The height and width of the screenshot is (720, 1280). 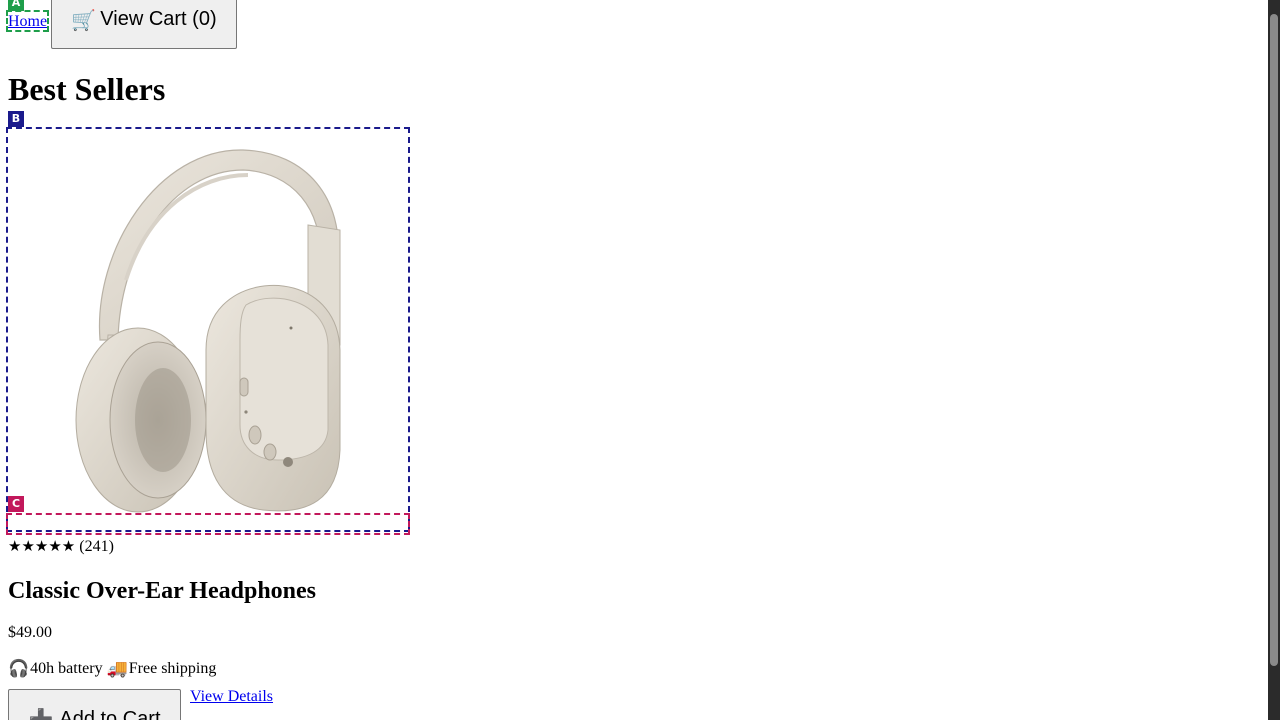 I want to click on delivery-truck-icon: 🚚, so click(x=117, y=669).